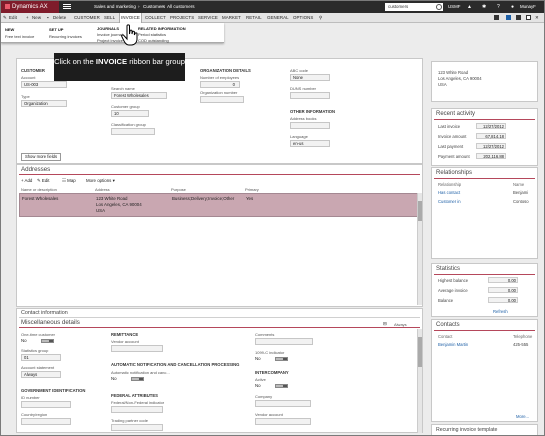 This screenshot has height=436, width=545. What do you see at coordinates (44, 103) in the screenshot?
I see `type-field: Organization` at bounding box center [44, 103].